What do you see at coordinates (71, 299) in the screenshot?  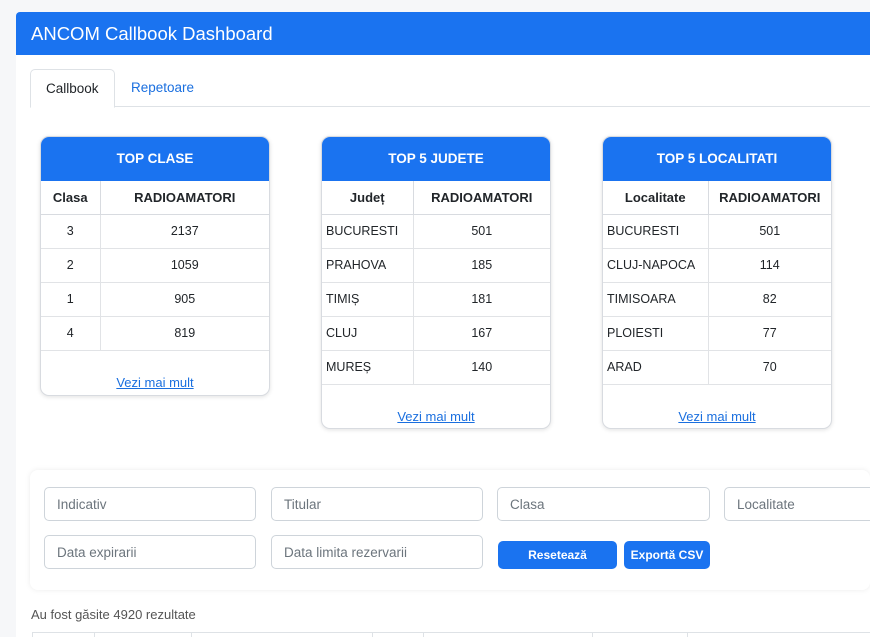 I see `cell-name: 1` at bounding box center [71, 299].